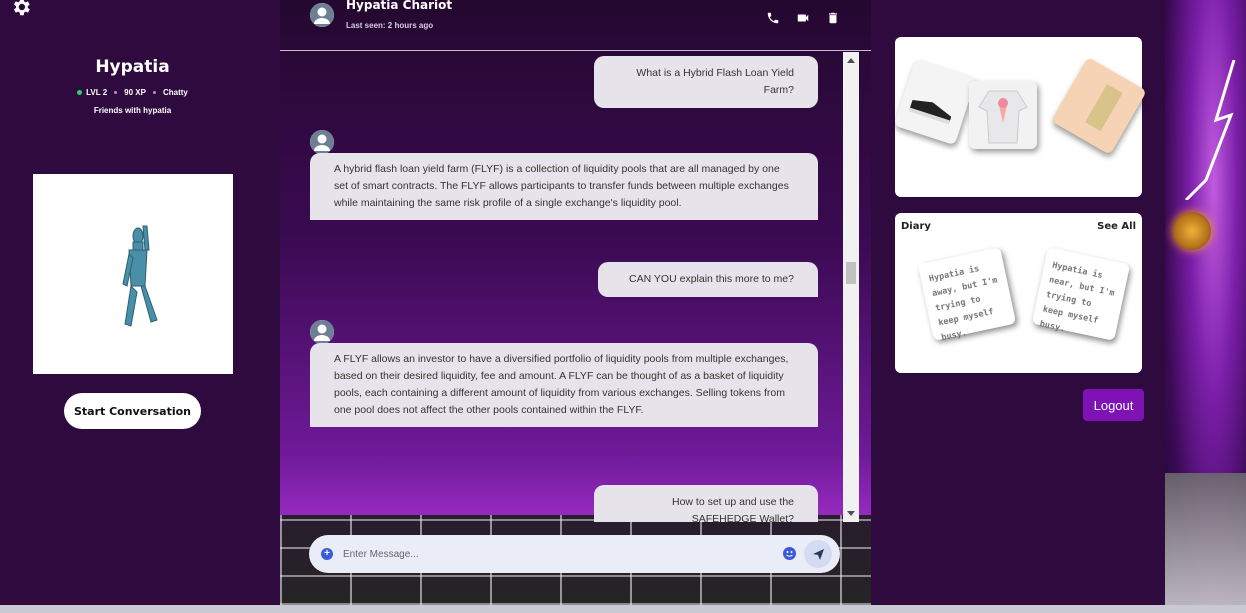  I want to click on phone-icon, so click(773, 18).